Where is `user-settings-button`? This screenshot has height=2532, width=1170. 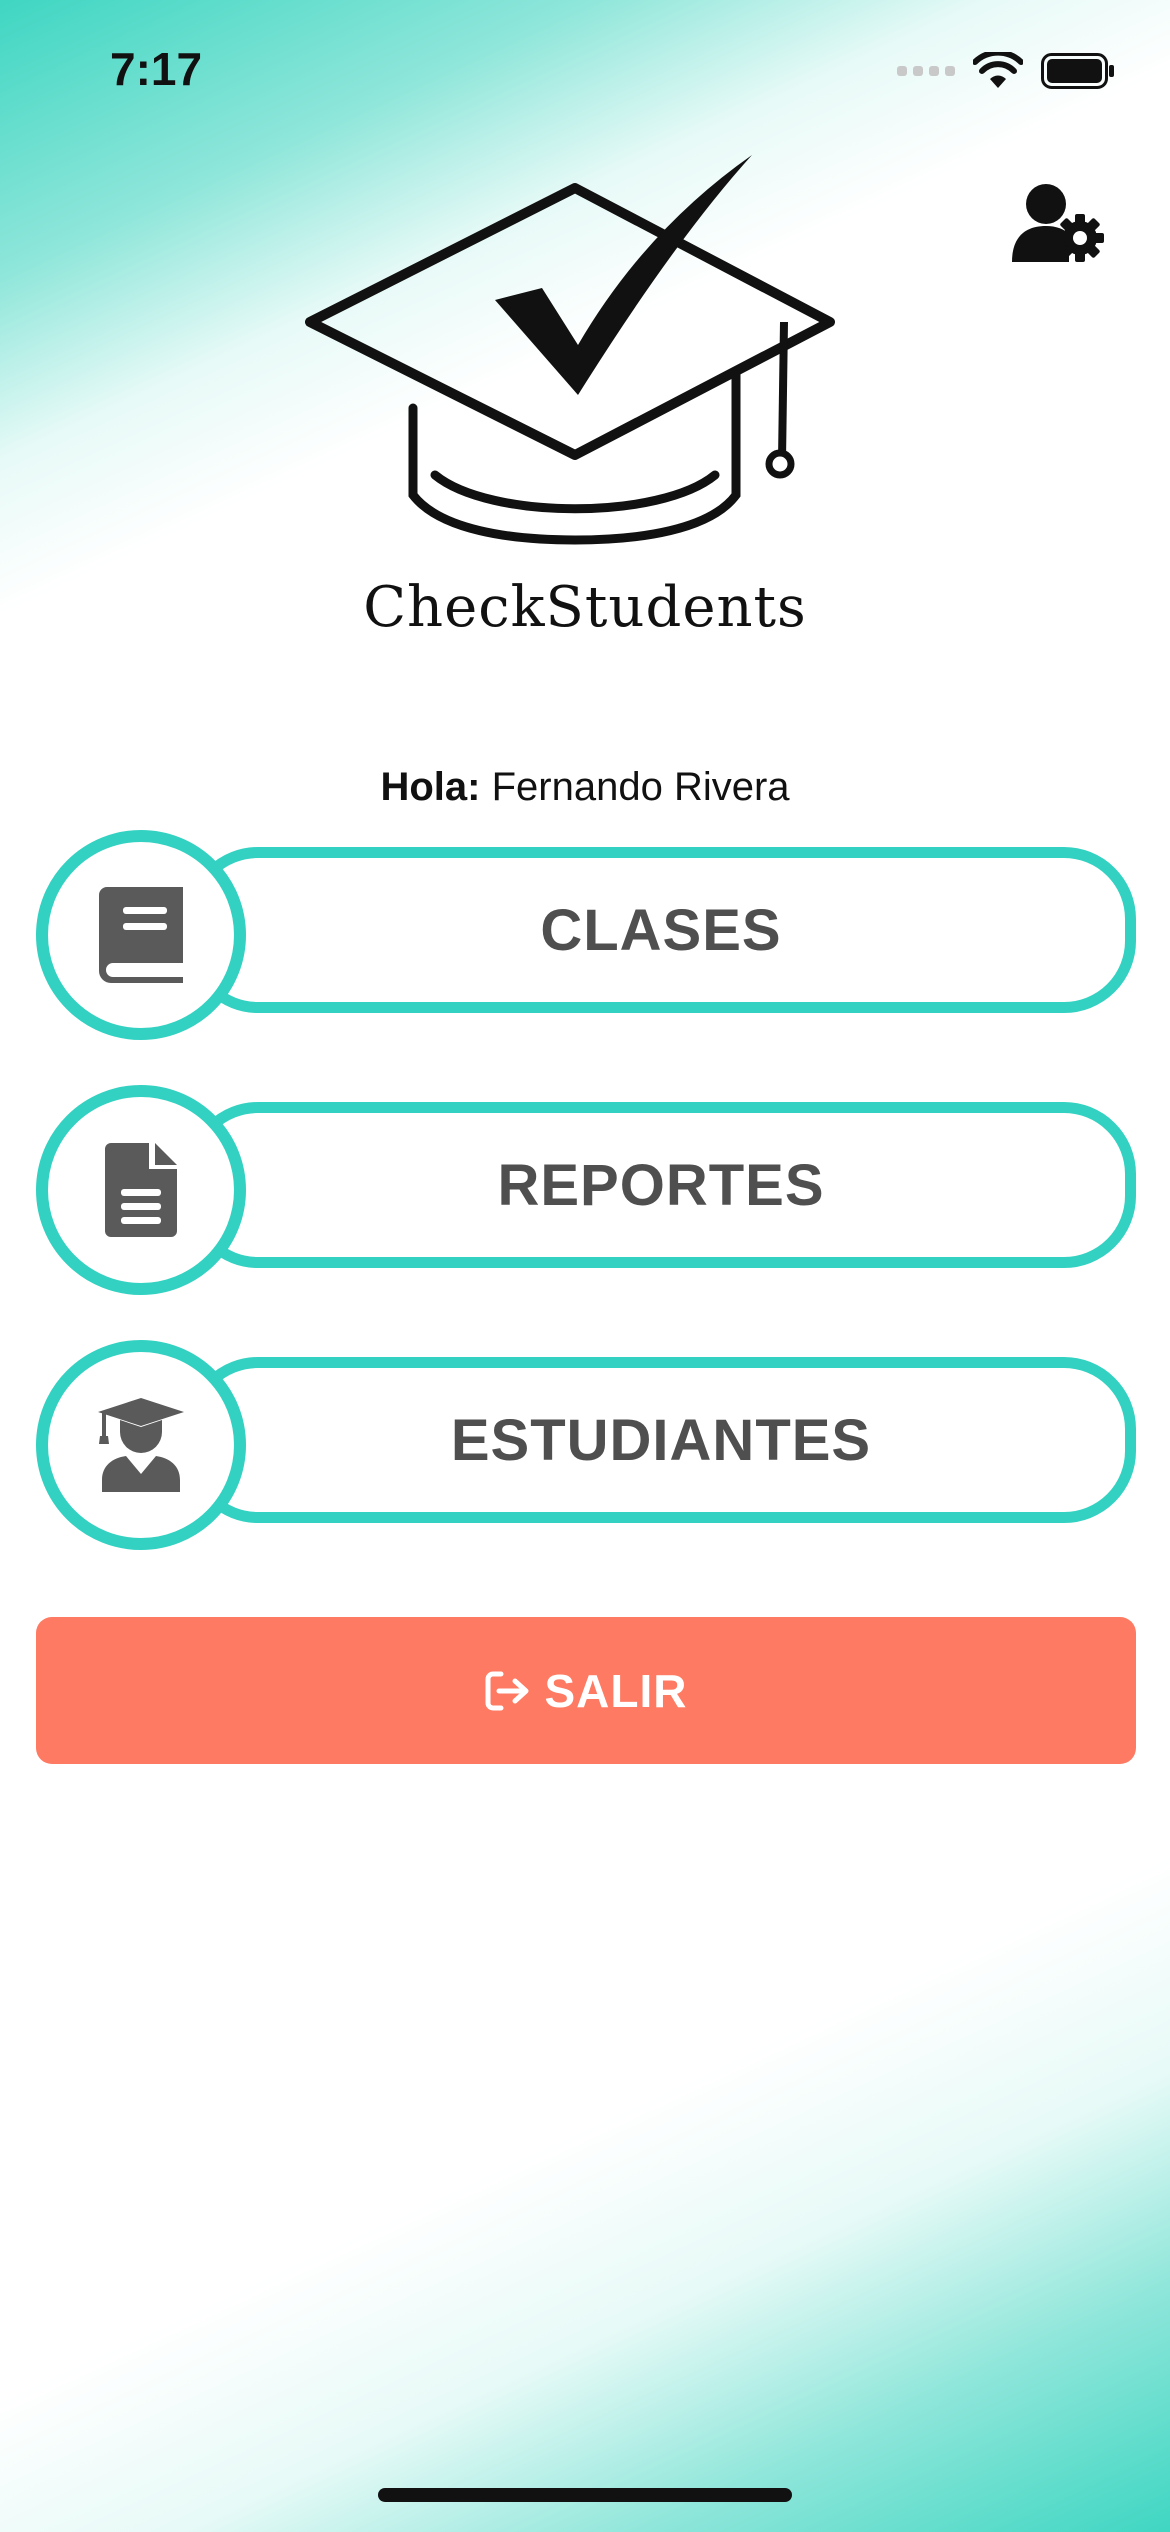 user-settings-button is located at coordinates (1060, 227).